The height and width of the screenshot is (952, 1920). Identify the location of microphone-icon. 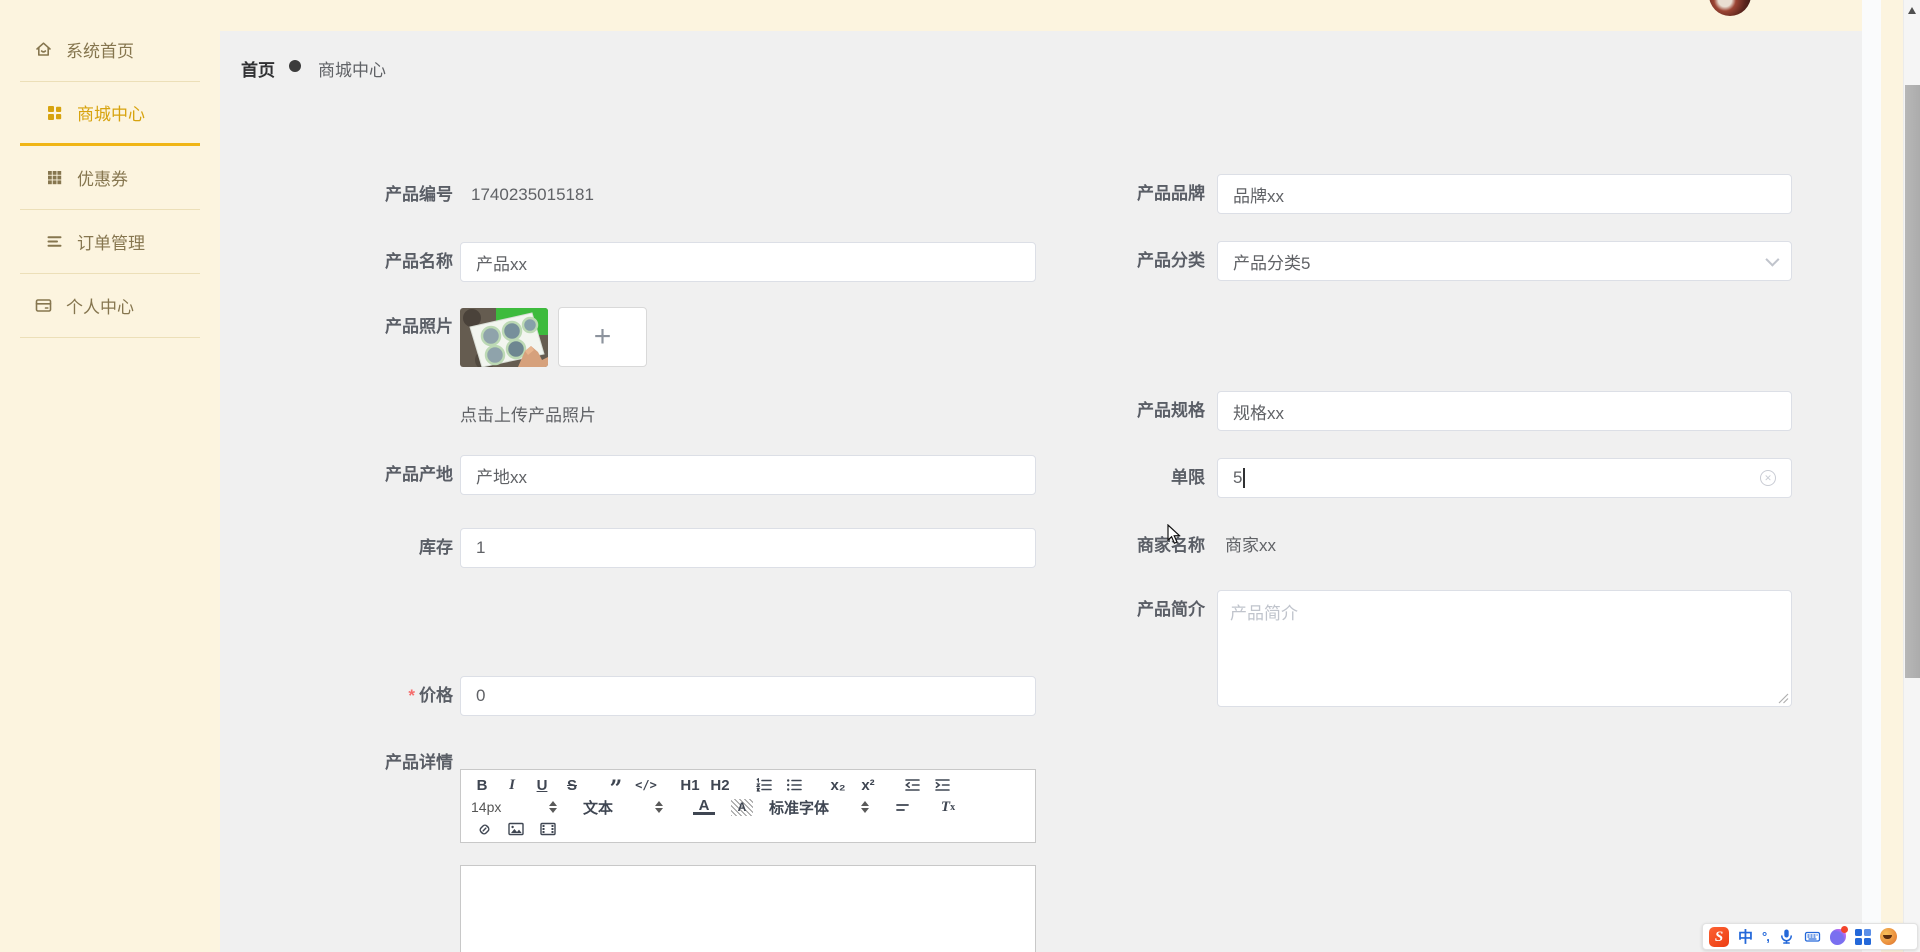
(1786, 936).